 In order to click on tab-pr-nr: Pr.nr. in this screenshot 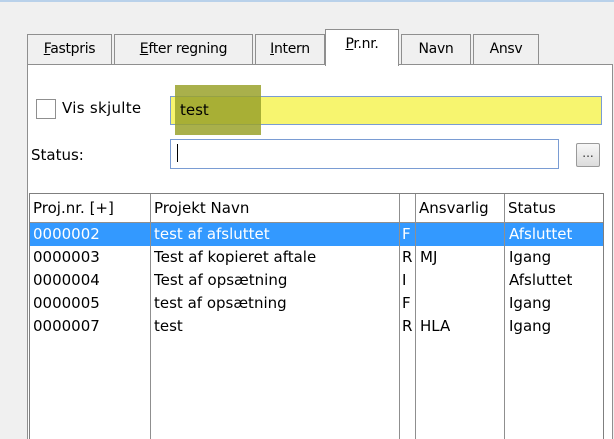, I will do `click(362, 47)`.